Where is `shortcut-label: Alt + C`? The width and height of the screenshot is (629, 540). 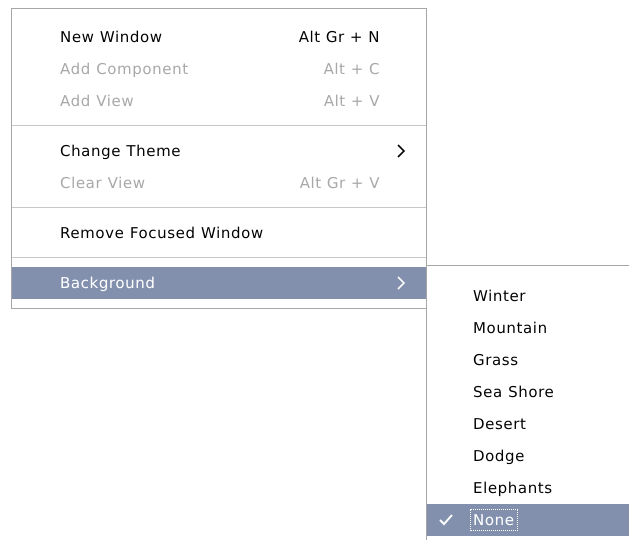 shortcut-label: Alt + C is located at coordinates (352, 69).